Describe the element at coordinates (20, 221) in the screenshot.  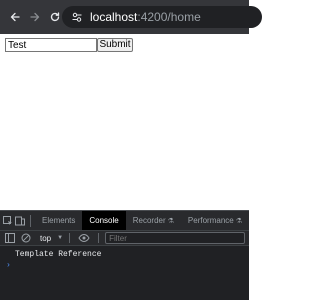
I see `device-toolbar-icon` at that location.